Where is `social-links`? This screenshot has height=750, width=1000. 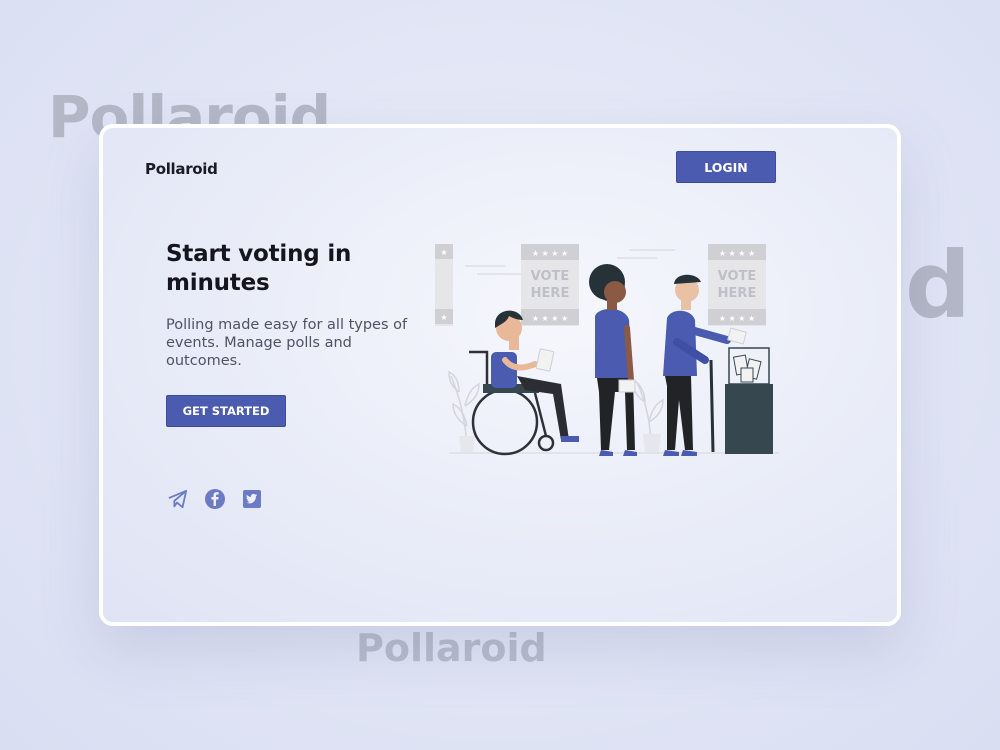
social-links is located at coordinates (215, 499).